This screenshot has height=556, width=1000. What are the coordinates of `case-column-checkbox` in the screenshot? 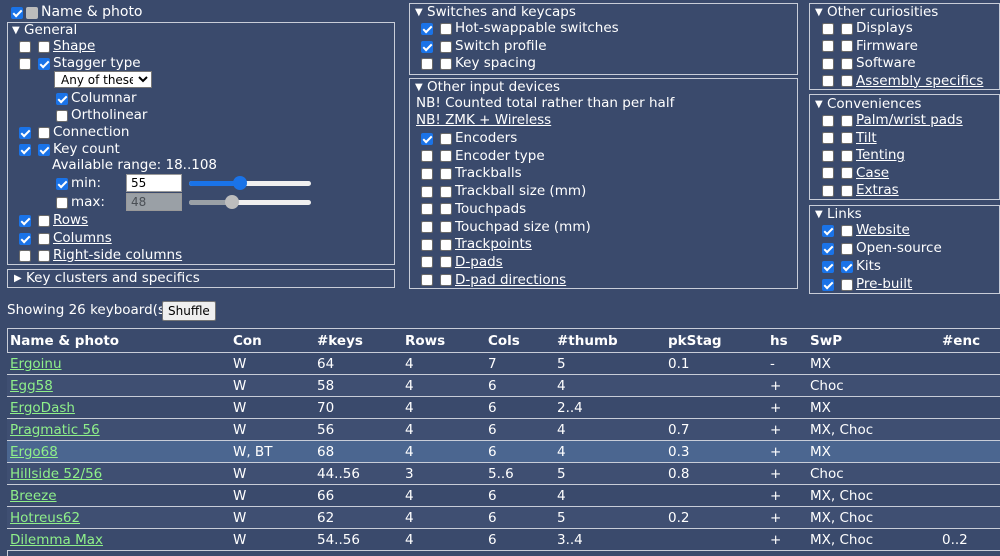 It's located at (828, 173).